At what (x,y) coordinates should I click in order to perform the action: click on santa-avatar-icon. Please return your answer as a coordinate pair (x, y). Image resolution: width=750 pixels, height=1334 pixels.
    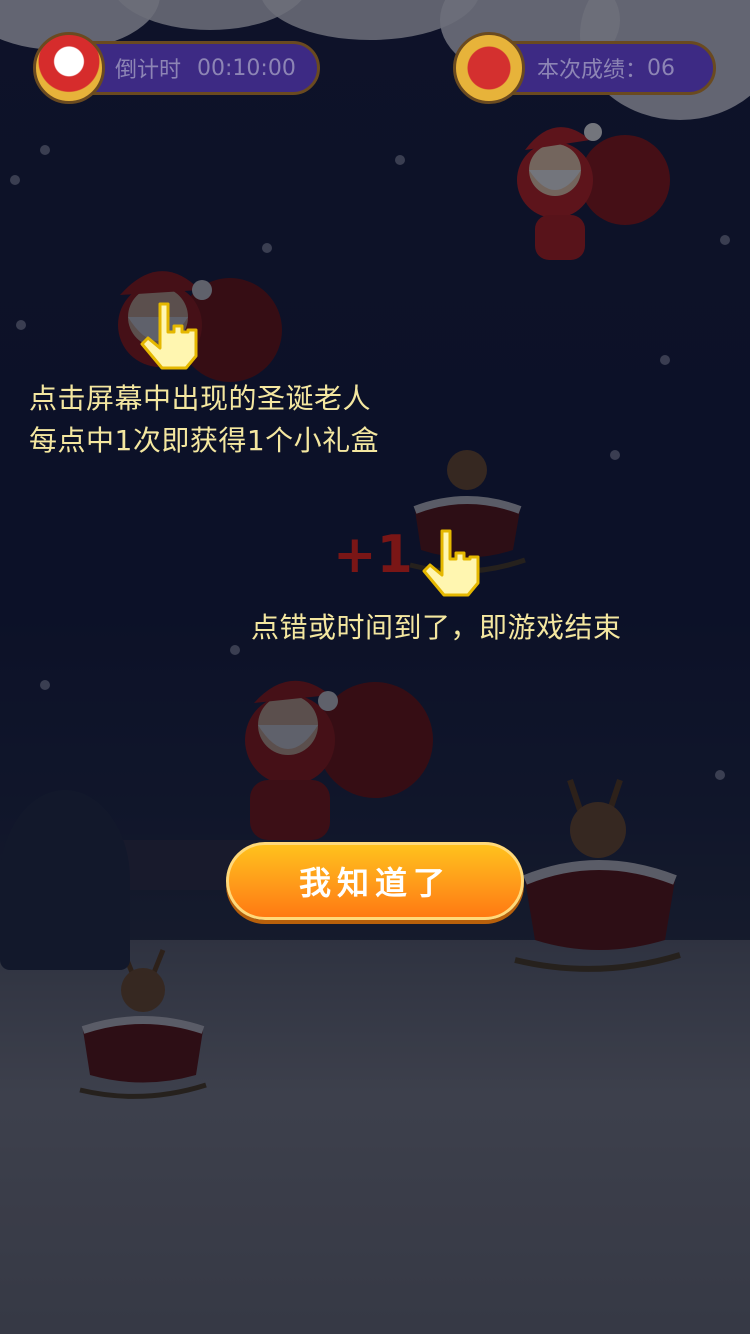
    Looking at the image, I should click on (69, 68).